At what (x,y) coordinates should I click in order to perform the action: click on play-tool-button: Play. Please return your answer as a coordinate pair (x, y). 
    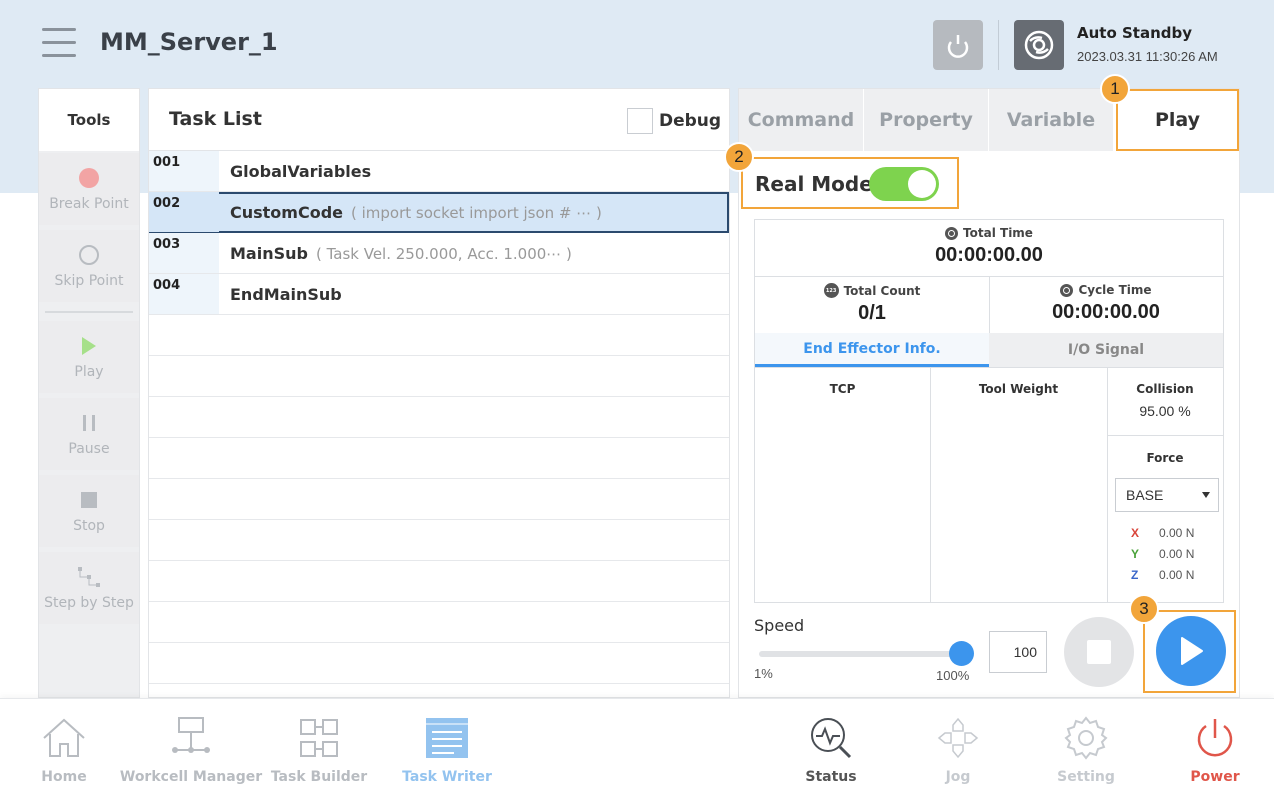
    Looking at the image, I should click on (89, 357).